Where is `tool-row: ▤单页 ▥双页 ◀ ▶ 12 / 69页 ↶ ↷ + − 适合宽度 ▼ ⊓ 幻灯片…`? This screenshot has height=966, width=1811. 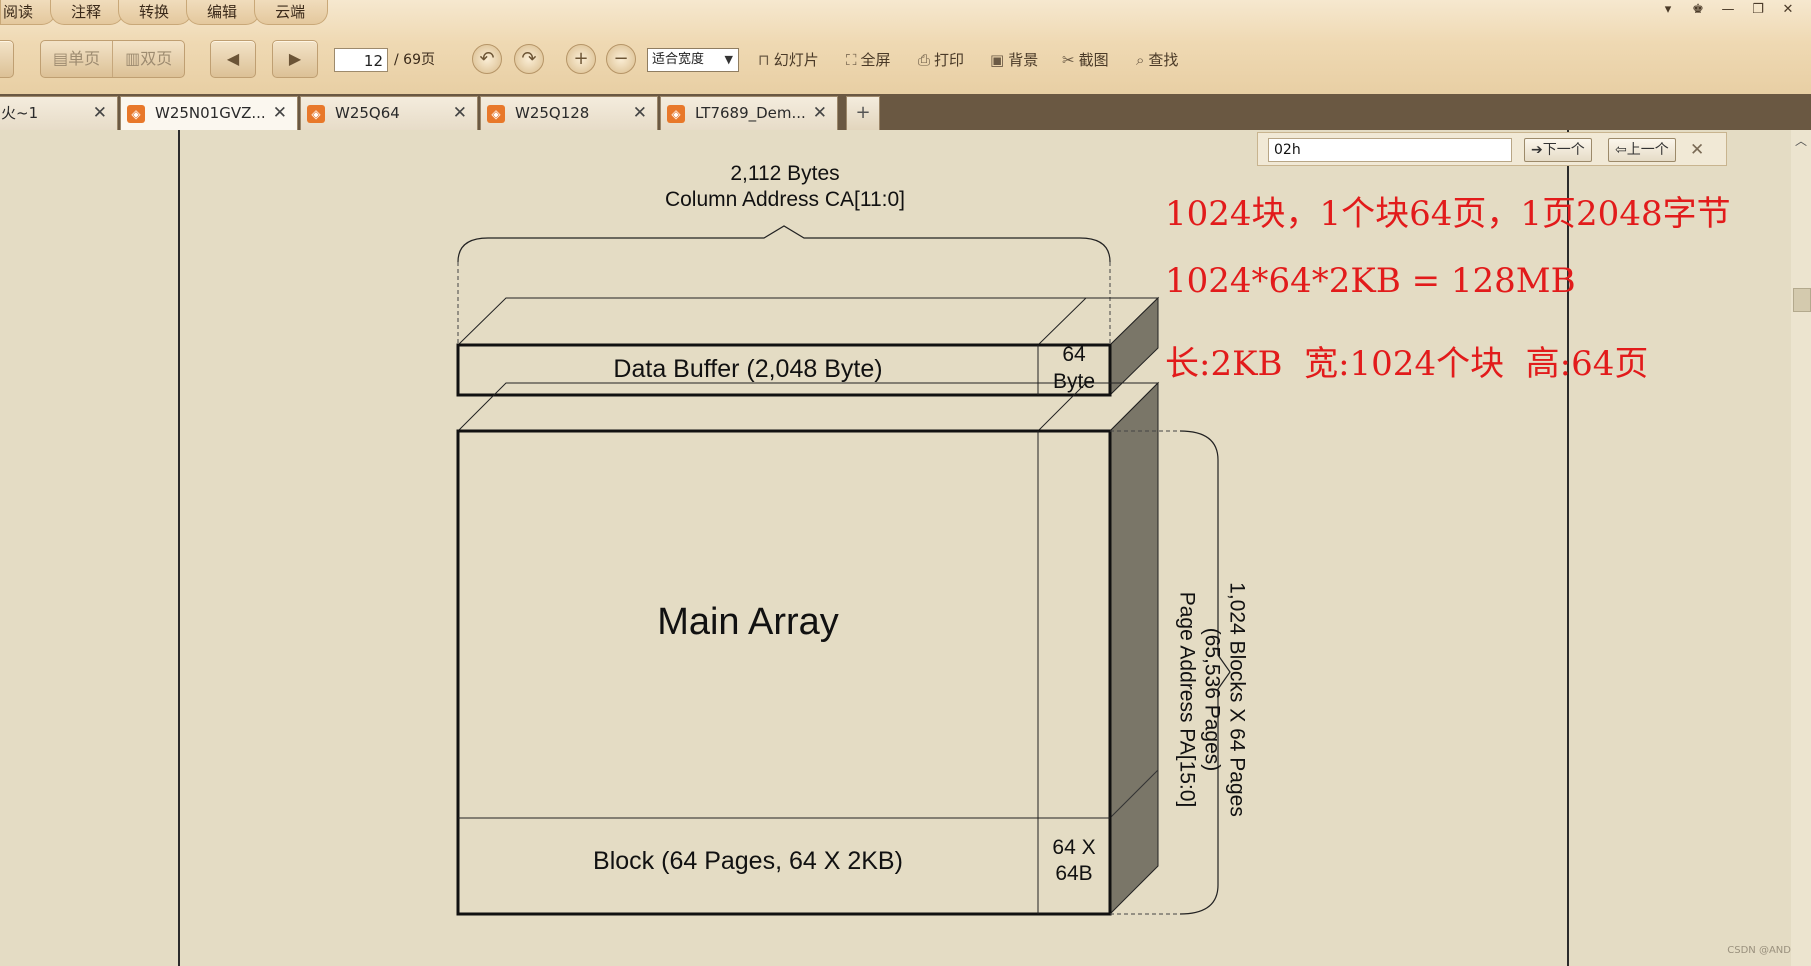 tool-row: ▤单页 ▥双页 ◀ ▶ 12 / 69页 ↶ ↷ + − 适合宽度 ▼ ⊓ 幻灯片… is located at coordinates (905, 61).